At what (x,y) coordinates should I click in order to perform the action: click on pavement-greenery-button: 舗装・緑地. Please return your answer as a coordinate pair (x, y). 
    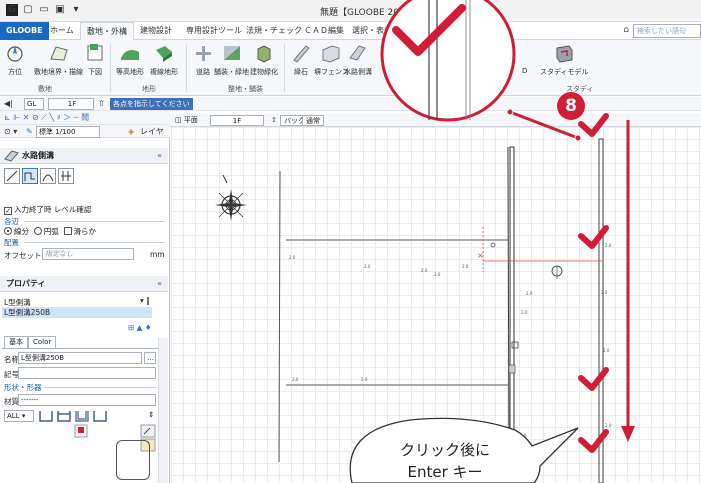
    Looking at the image, I should click on (231, 59).